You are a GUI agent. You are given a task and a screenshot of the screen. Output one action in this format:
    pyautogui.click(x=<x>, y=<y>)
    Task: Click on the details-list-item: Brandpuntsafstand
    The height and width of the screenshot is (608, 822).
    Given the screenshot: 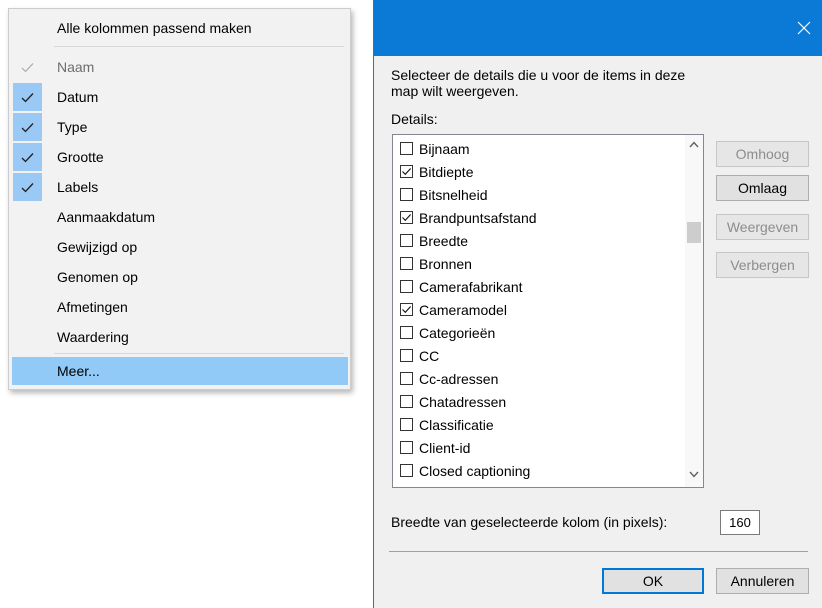 What is the action you would take?
    pyautogui.click(x=468, y=217)
    